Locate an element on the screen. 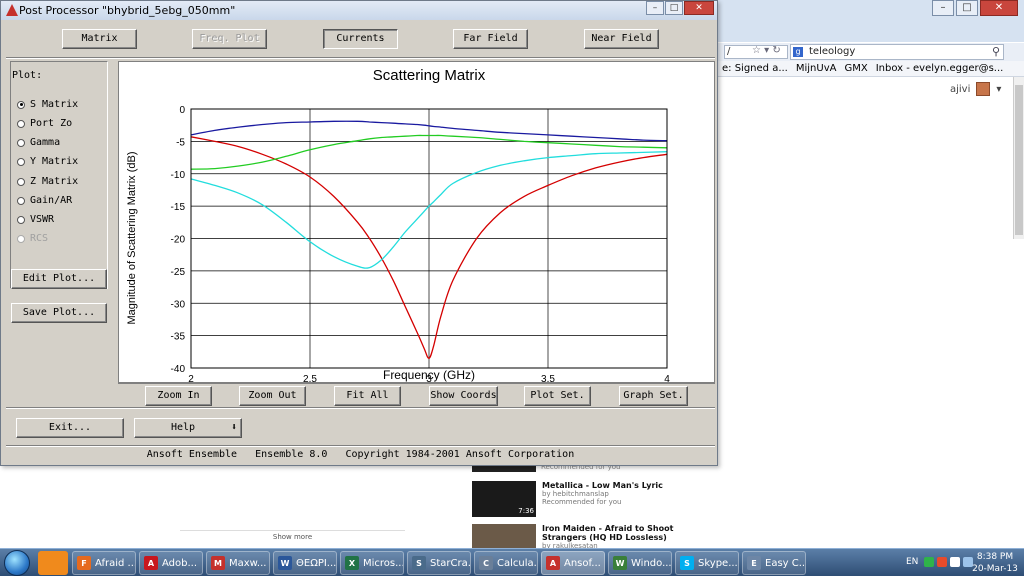 The width and height of the screenshot is (1024, 577). x-tick-label: 3.5 is located at coordinates (548, 378).